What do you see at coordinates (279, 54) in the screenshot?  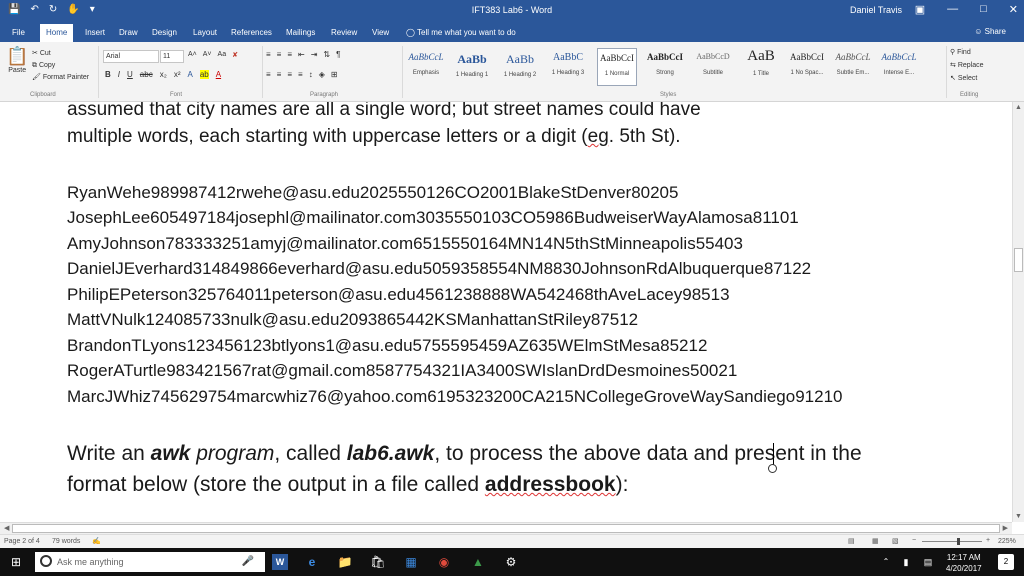 I see `numbering-icon: ≡` at bounding box center [279, 54].